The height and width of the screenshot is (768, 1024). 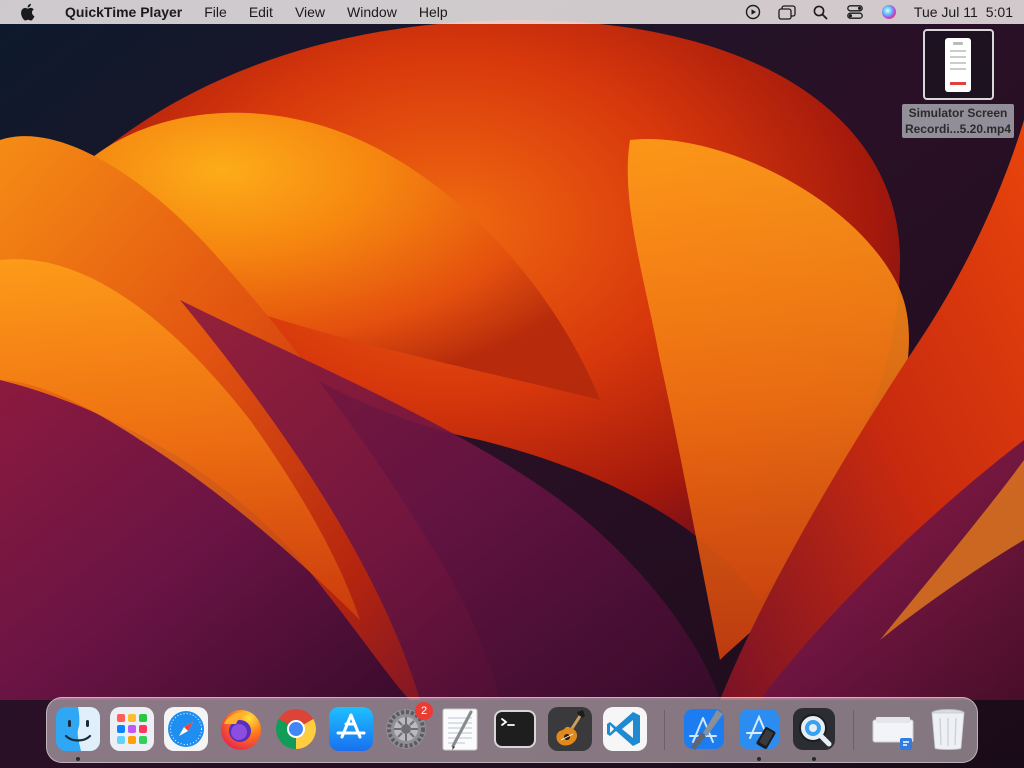 What do you see at coordinates (759, 729) in the screenshot?
I see `simulator-icon` at bounding box center [759, 729].